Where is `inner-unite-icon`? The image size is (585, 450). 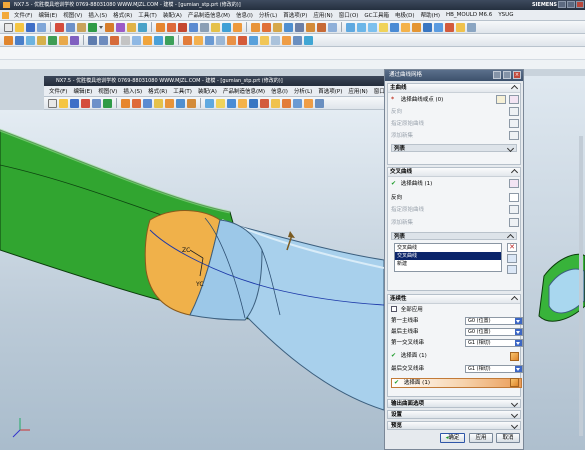
inner-unite-icon is located at coordinates (169, 103).